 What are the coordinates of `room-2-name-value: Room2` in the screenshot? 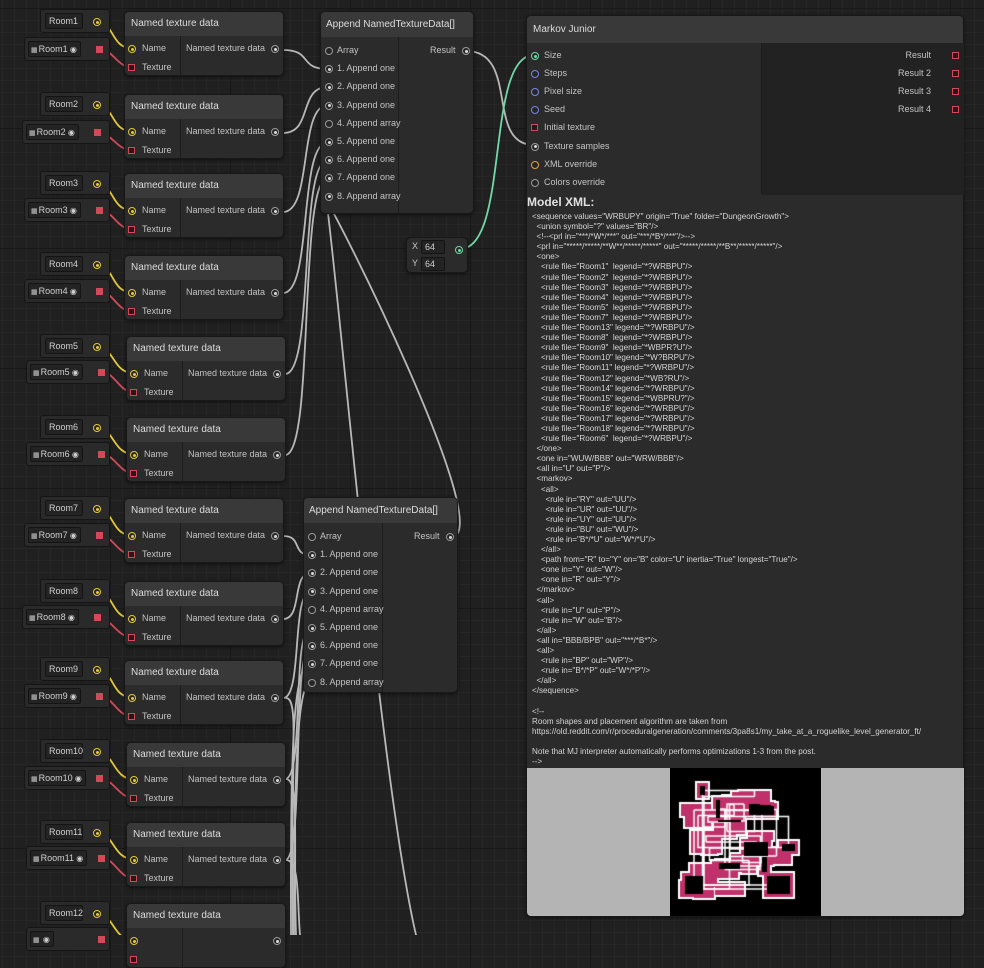 It's located at (64, 104).